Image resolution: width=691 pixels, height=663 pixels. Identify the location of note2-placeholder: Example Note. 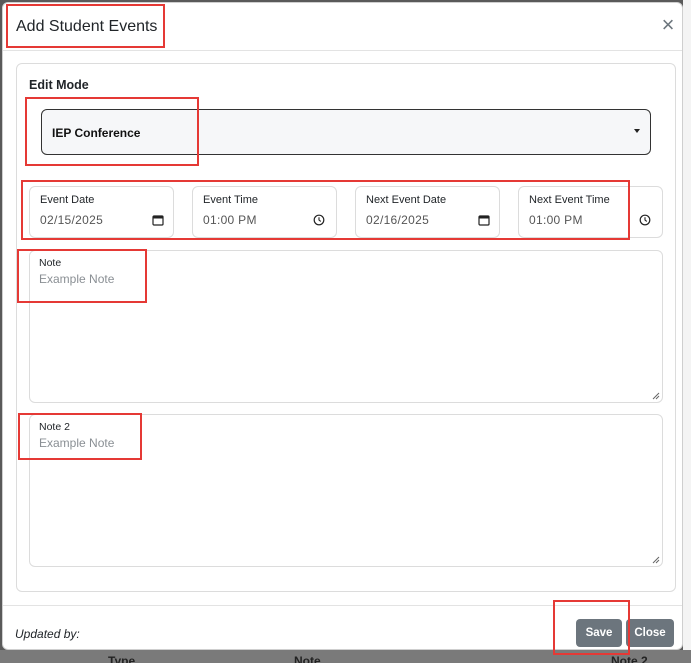
(77, 443).